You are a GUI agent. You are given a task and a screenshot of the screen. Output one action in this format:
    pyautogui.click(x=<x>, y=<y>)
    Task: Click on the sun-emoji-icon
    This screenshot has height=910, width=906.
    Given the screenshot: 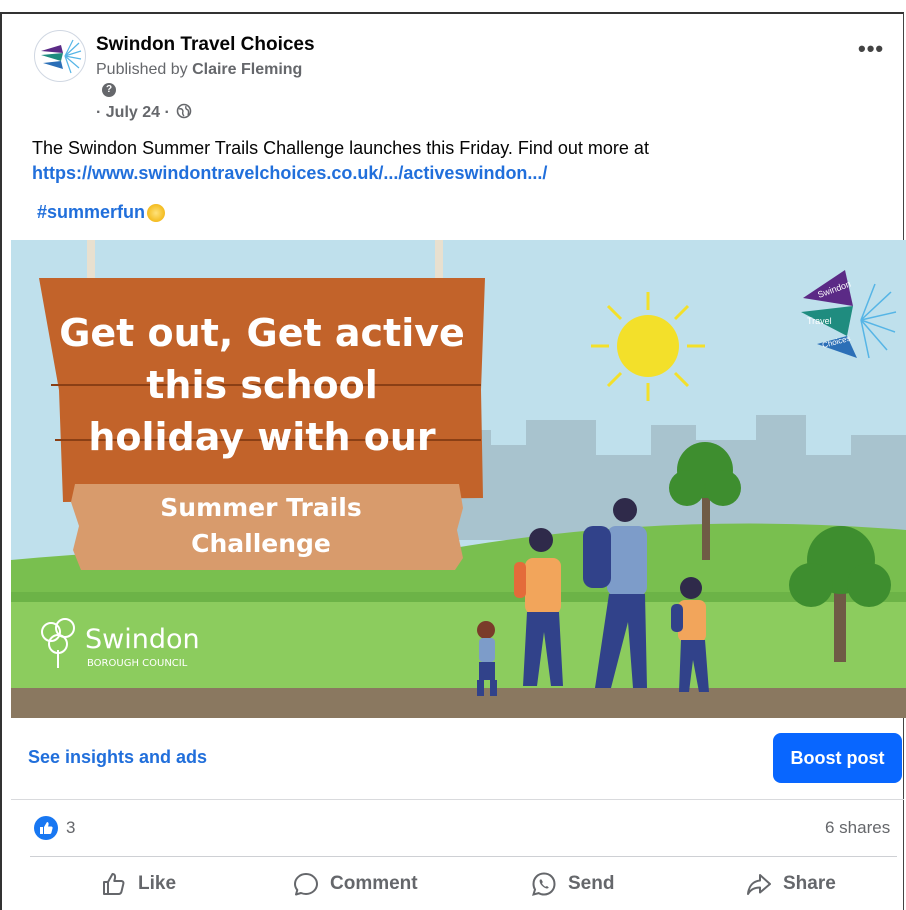 What is the action you would take?
    pyautogui.click(x=156, y=213)
    